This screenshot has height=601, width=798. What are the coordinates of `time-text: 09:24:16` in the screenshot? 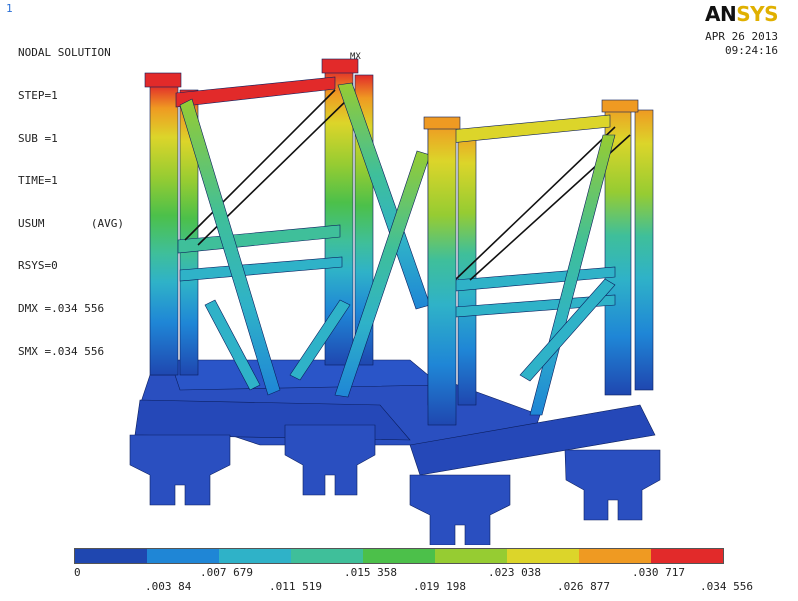 It's located at (751, 50).